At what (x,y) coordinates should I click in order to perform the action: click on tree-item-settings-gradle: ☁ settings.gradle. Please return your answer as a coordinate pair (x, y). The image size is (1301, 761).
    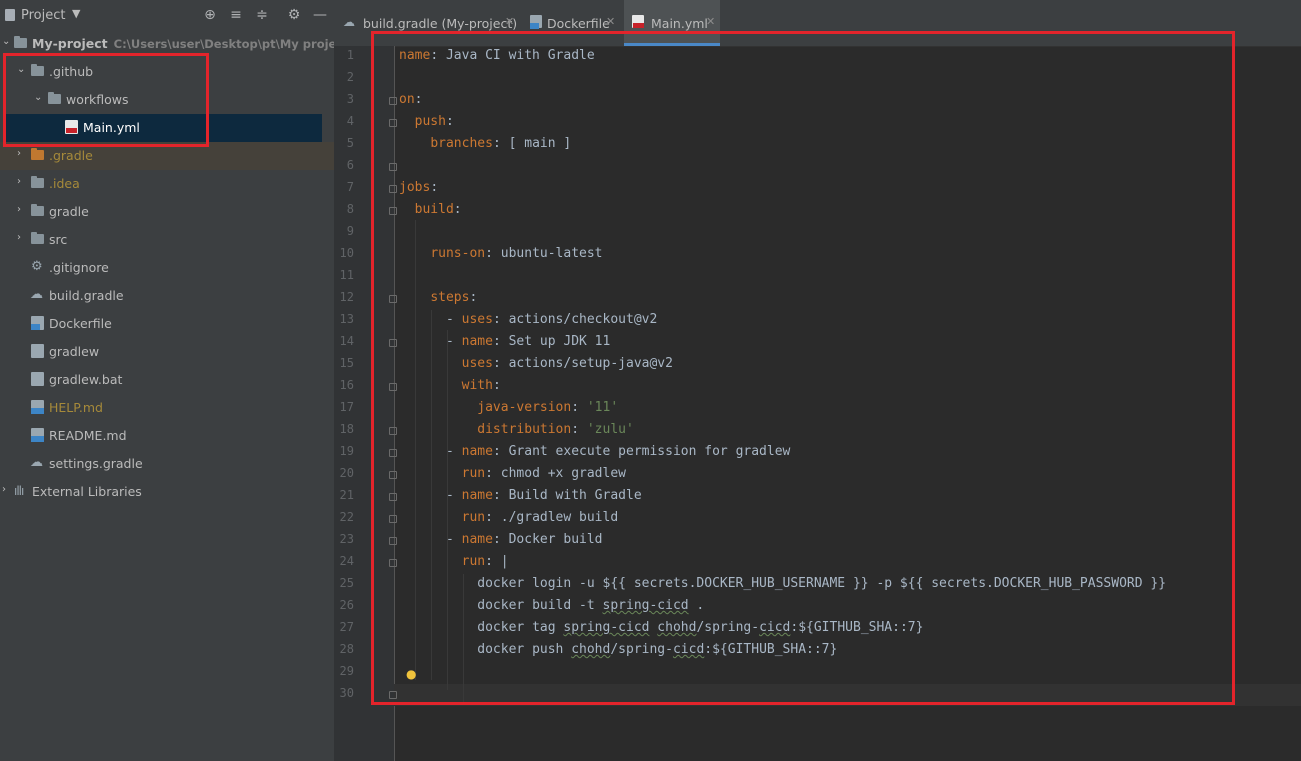
    Looking at the image, I should click on (167, 464).